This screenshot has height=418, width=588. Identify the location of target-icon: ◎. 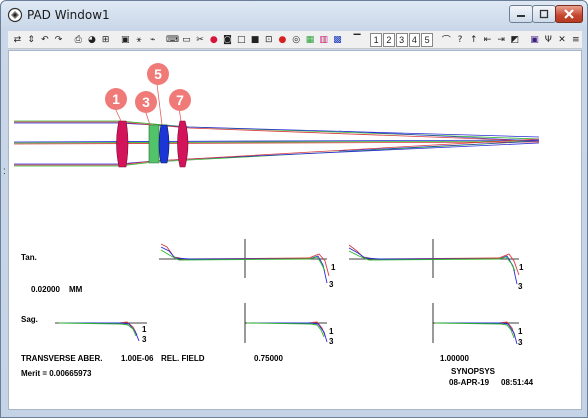
(296, 40).